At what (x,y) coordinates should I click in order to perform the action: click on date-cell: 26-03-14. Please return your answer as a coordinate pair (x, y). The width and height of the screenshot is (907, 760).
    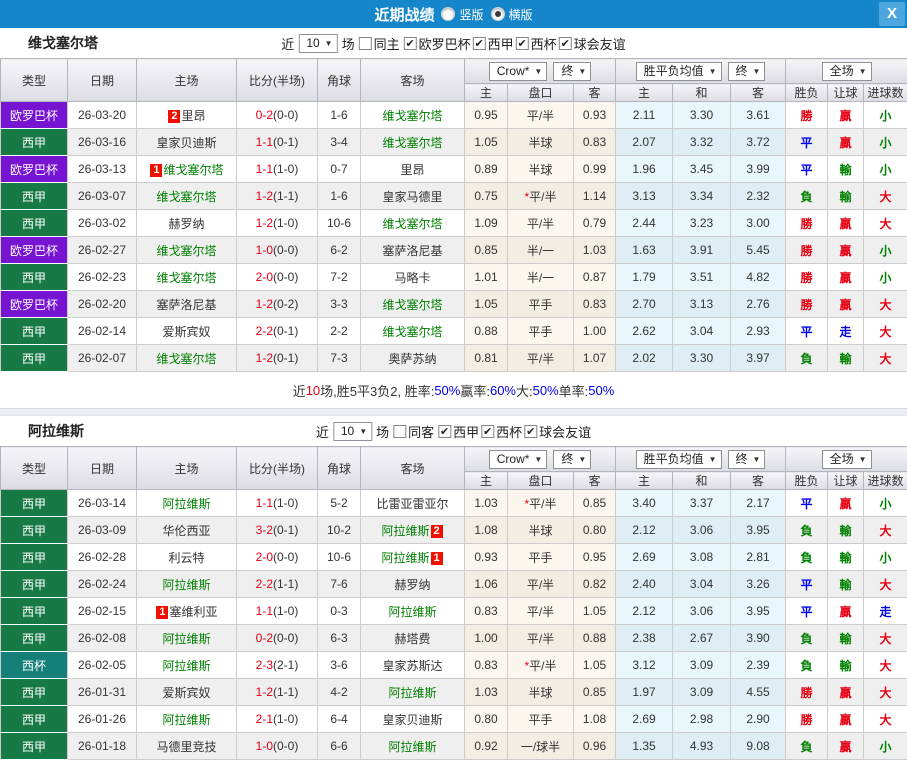
    Looking at the image, I should click on (102, 503).